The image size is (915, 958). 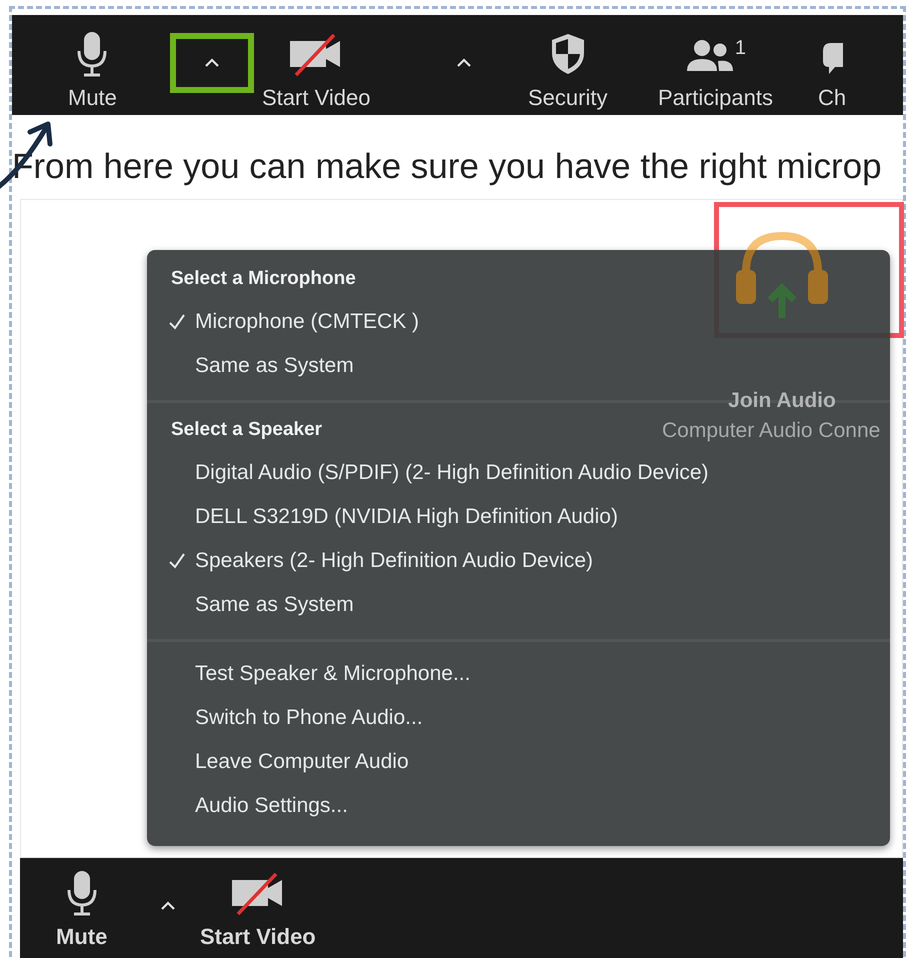 I want to click on menu-heading: Select a Microphone, so click(x=263, y=279).